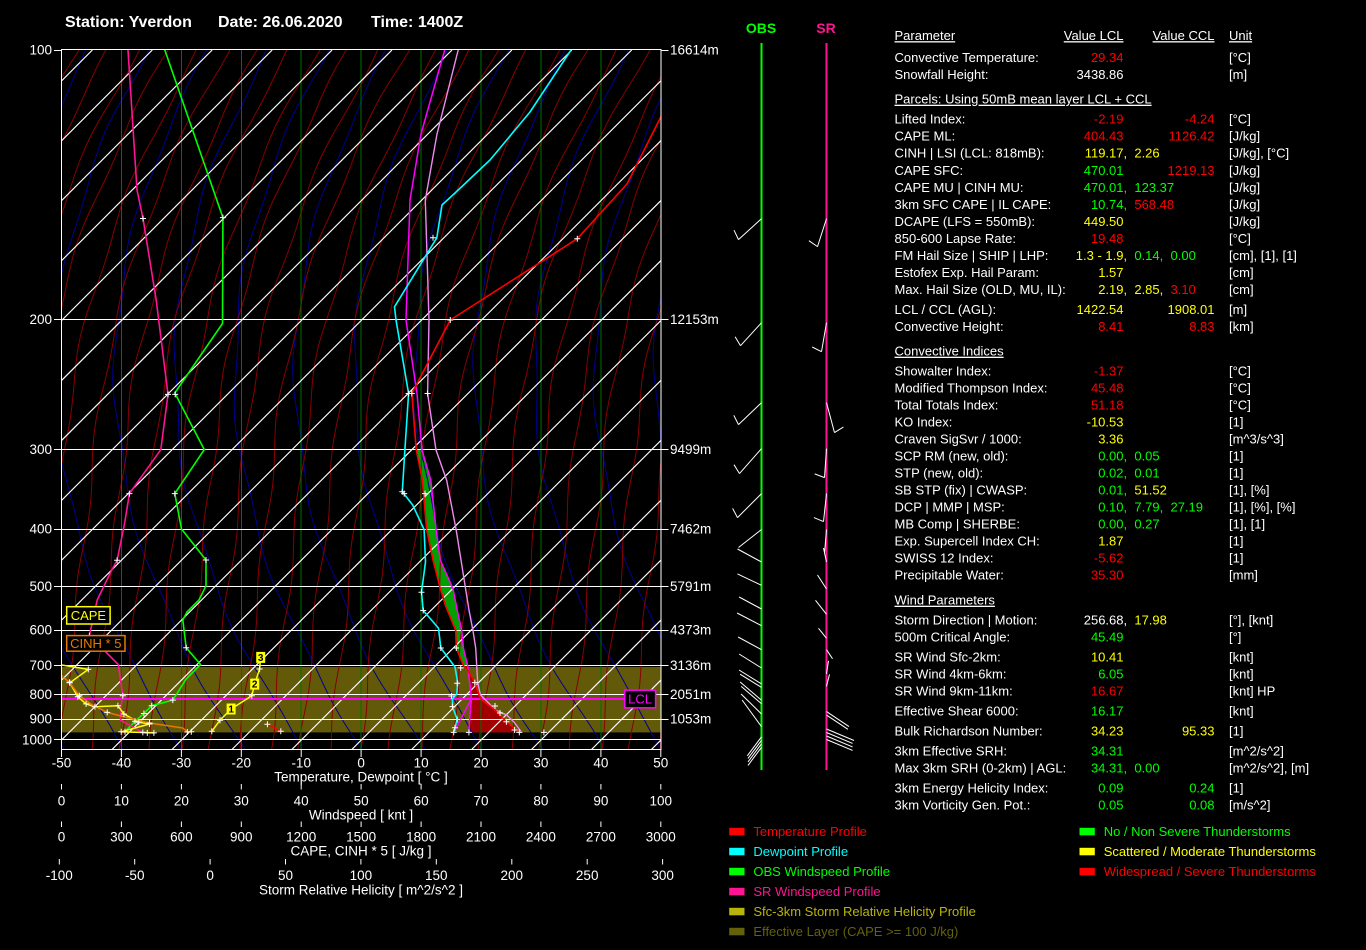 The height and width of the screenshot is (950, 1366). I want to click on svg-text: LCL, so click(640, 699).